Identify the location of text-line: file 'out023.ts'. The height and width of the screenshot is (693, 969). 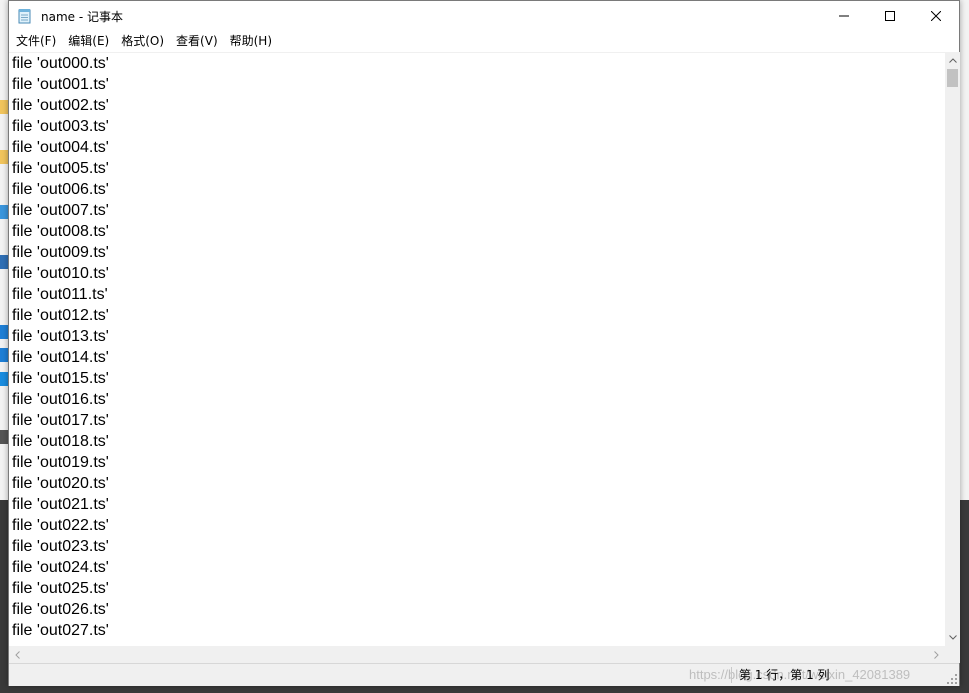
(60, 546).